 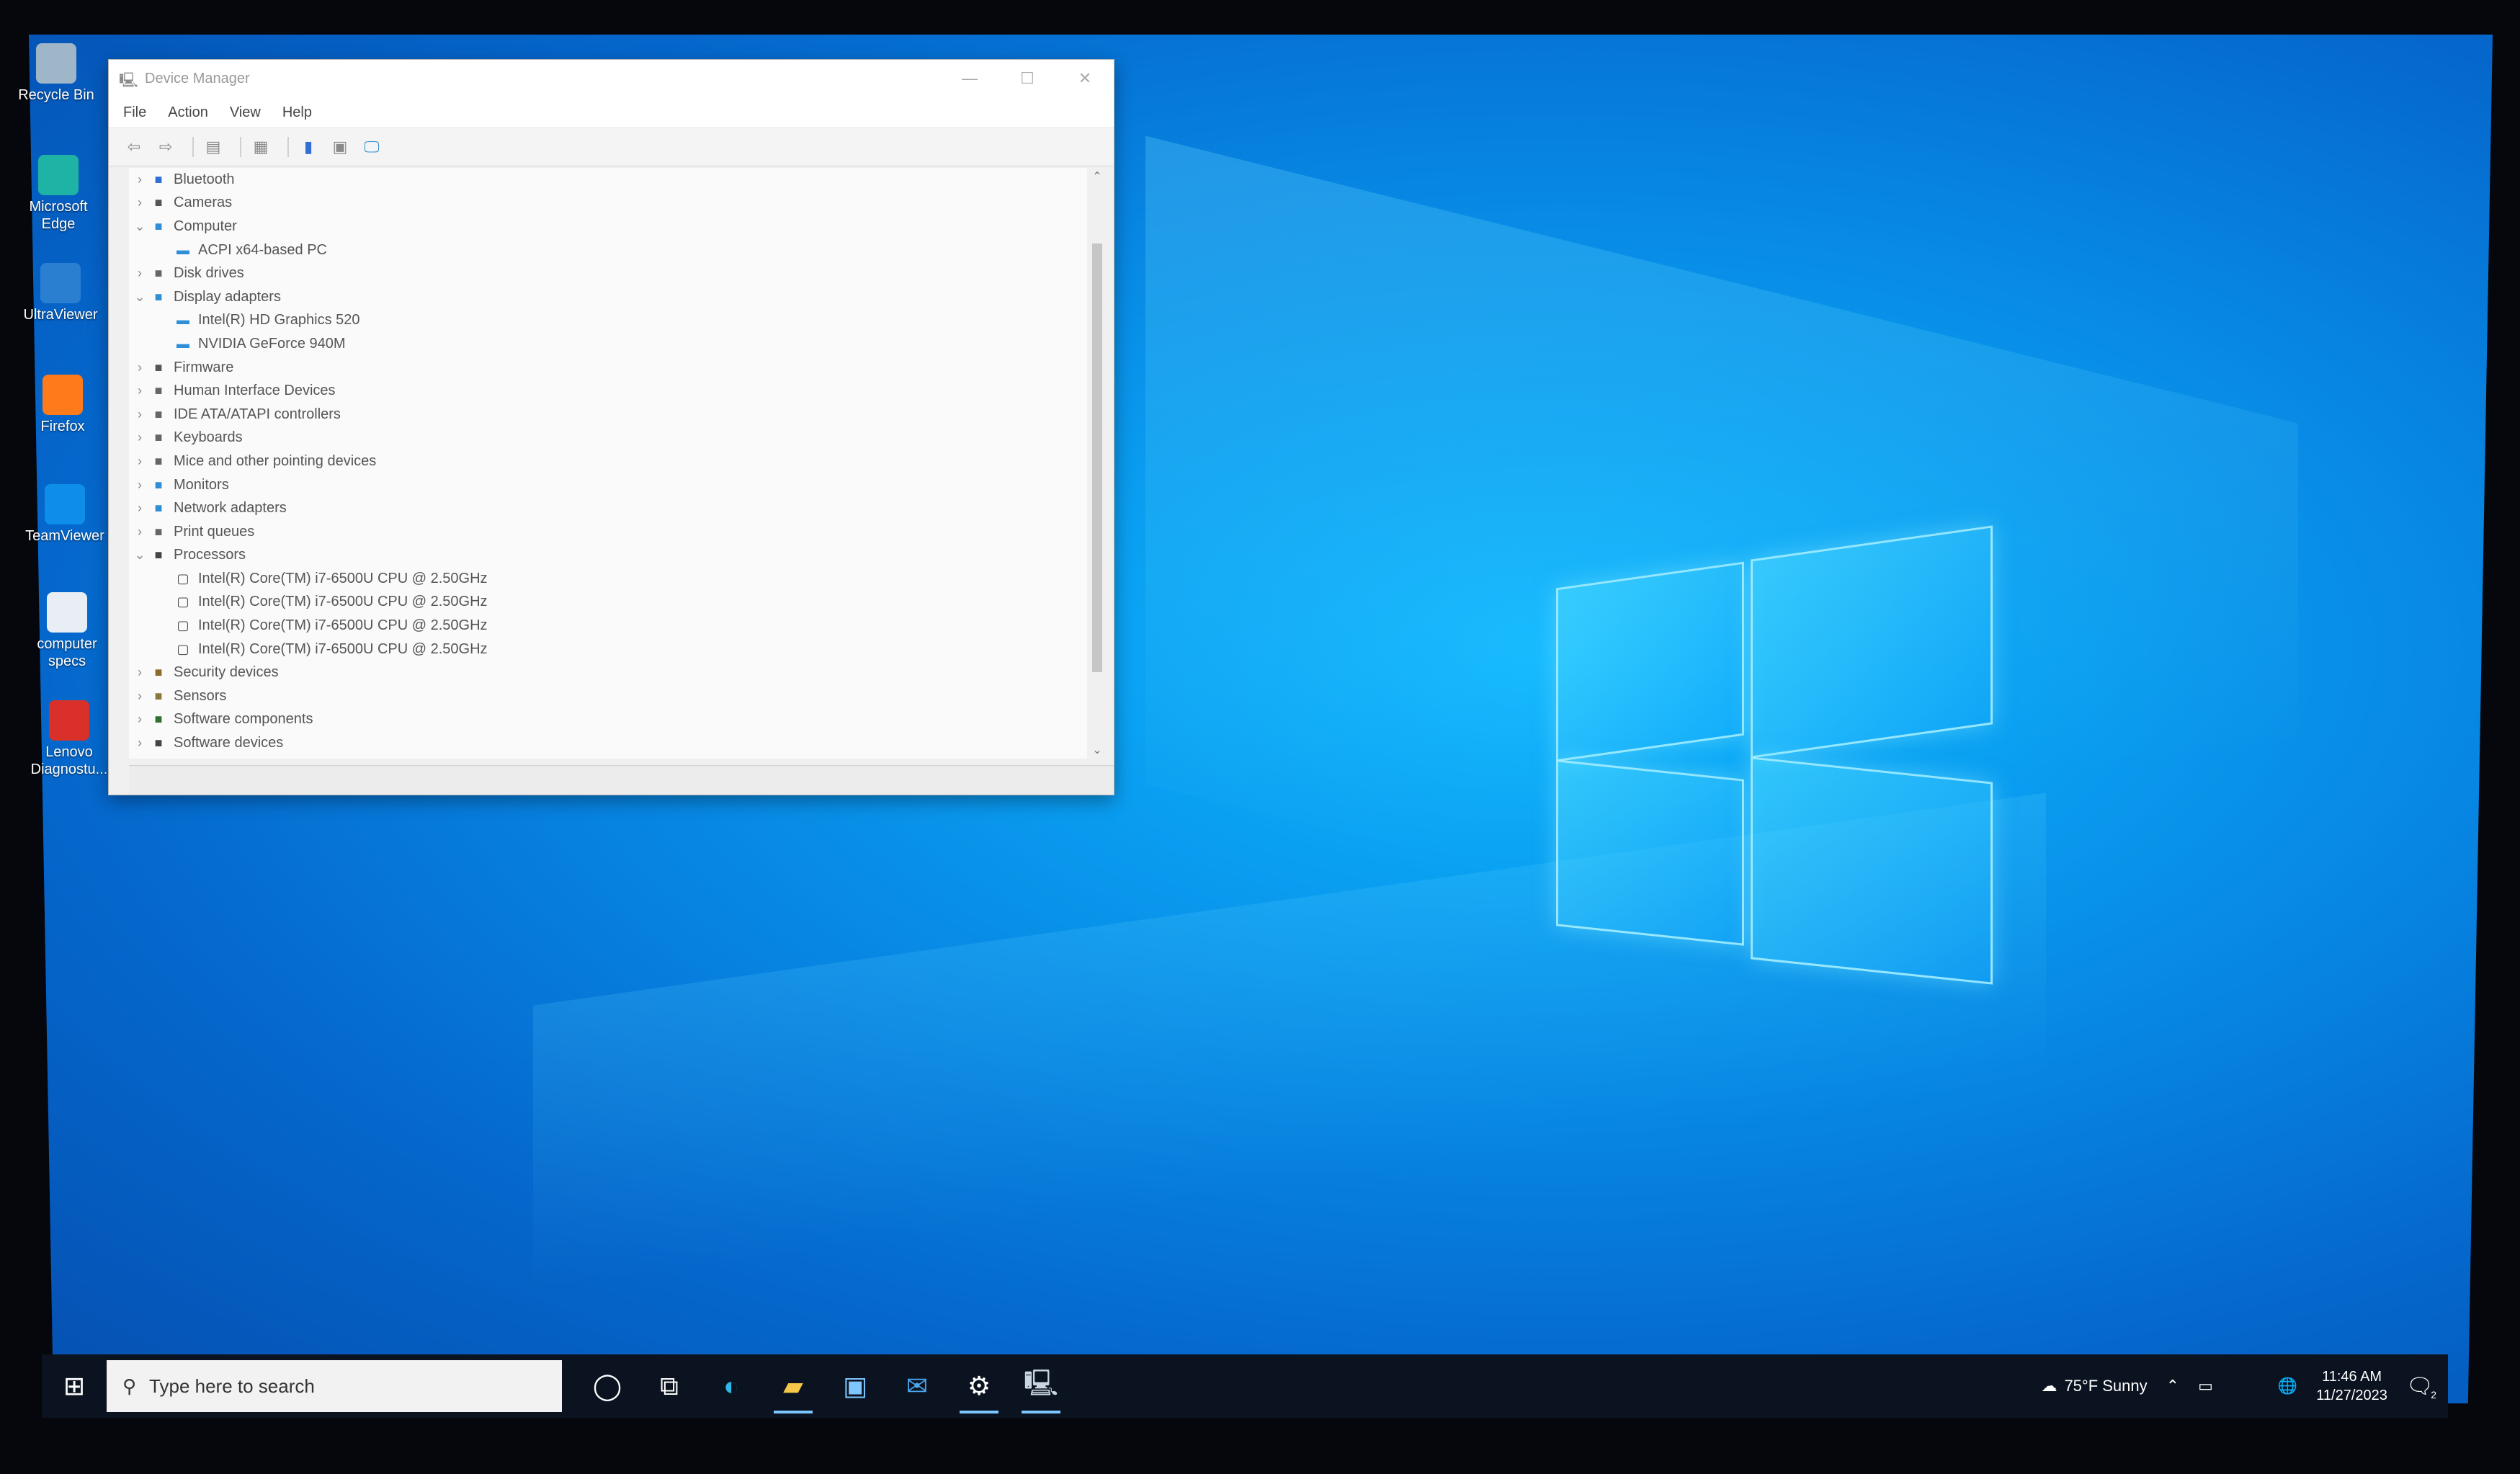 I want to click on maximize-button: ☐, so click(x=1027, y=78).